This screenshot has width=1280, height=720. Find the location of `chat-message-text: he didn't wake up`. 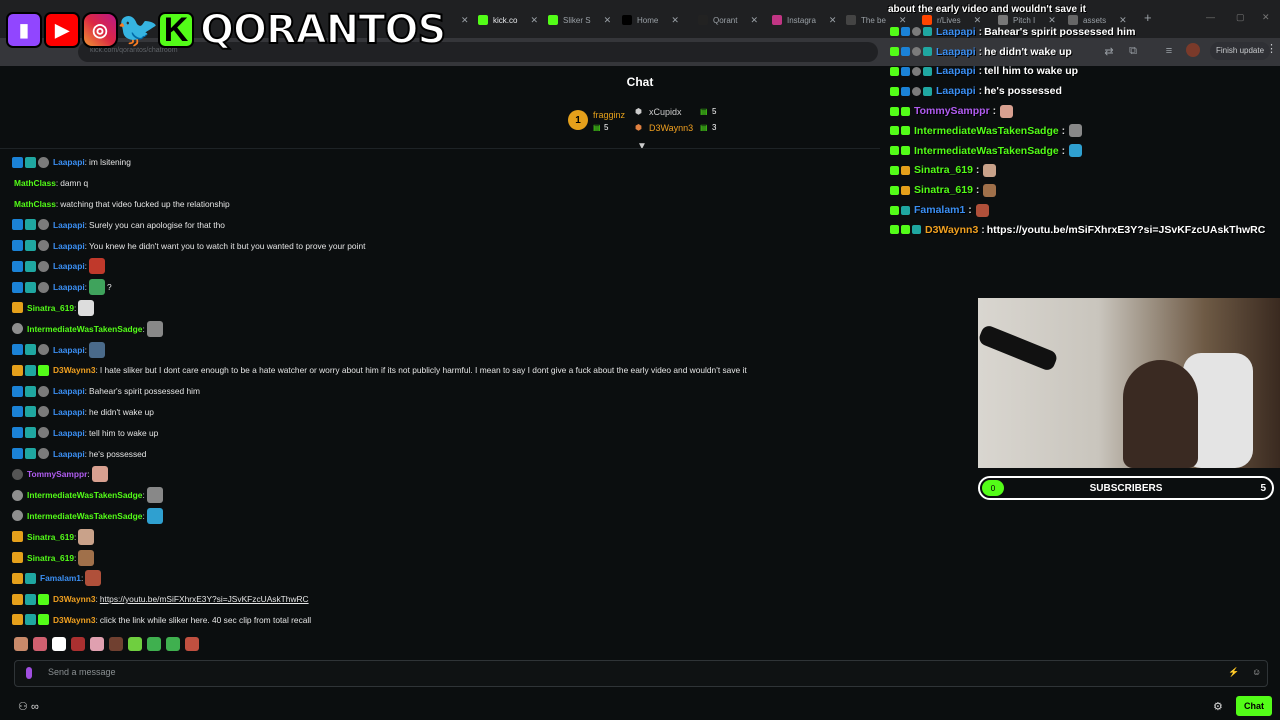

chat-message-text: he didn't wake up is located at coordinates (121, 411).